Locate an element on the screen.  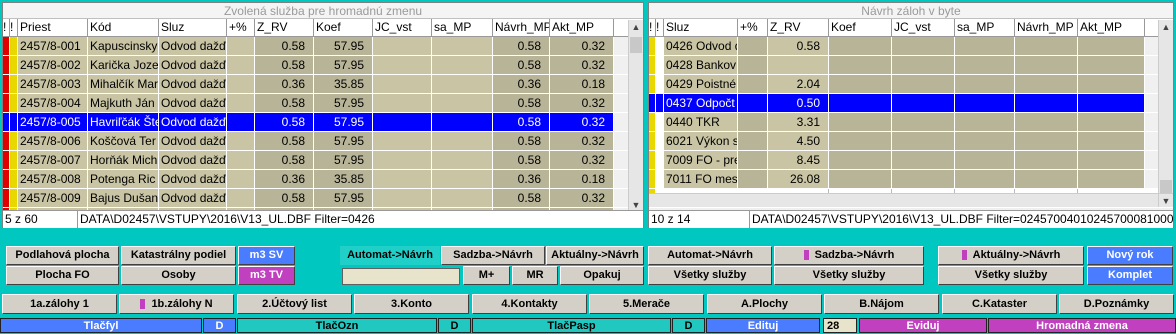
col-jcvst: JC_vst is located at coordinates (923, 27).